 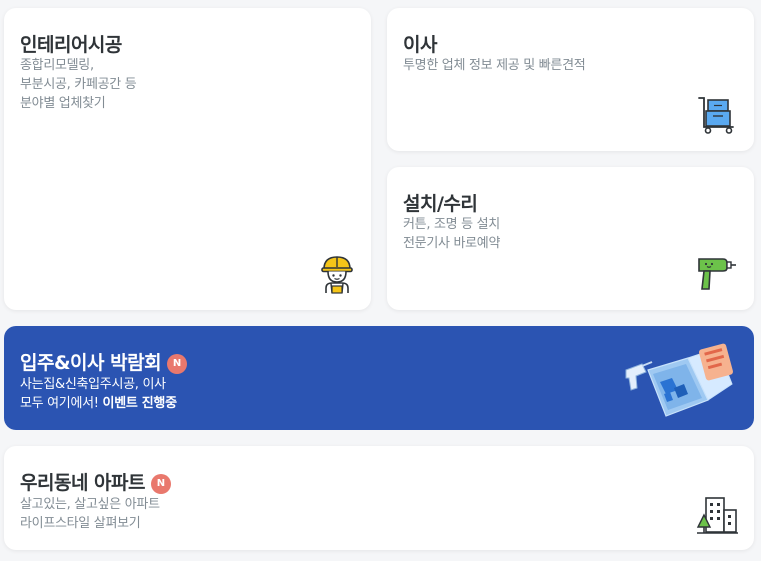 I want to click on banner-title: 입주&이사 박람회 N, so click(x=104, y=361).